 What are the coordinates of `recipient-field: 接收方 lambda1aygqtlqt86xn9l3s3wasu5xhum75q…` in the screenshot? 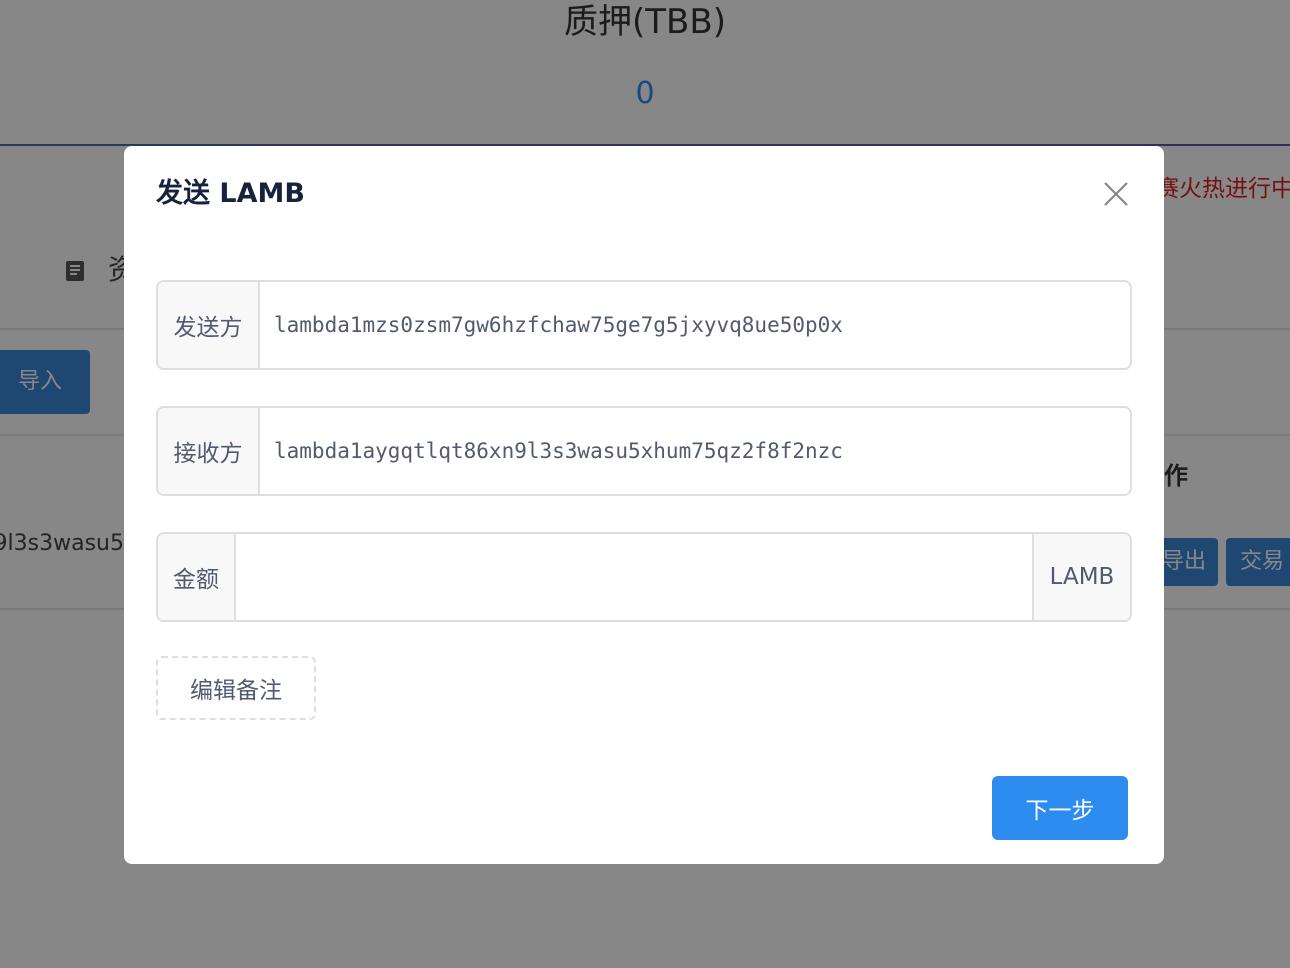 It's located at (644, 451).